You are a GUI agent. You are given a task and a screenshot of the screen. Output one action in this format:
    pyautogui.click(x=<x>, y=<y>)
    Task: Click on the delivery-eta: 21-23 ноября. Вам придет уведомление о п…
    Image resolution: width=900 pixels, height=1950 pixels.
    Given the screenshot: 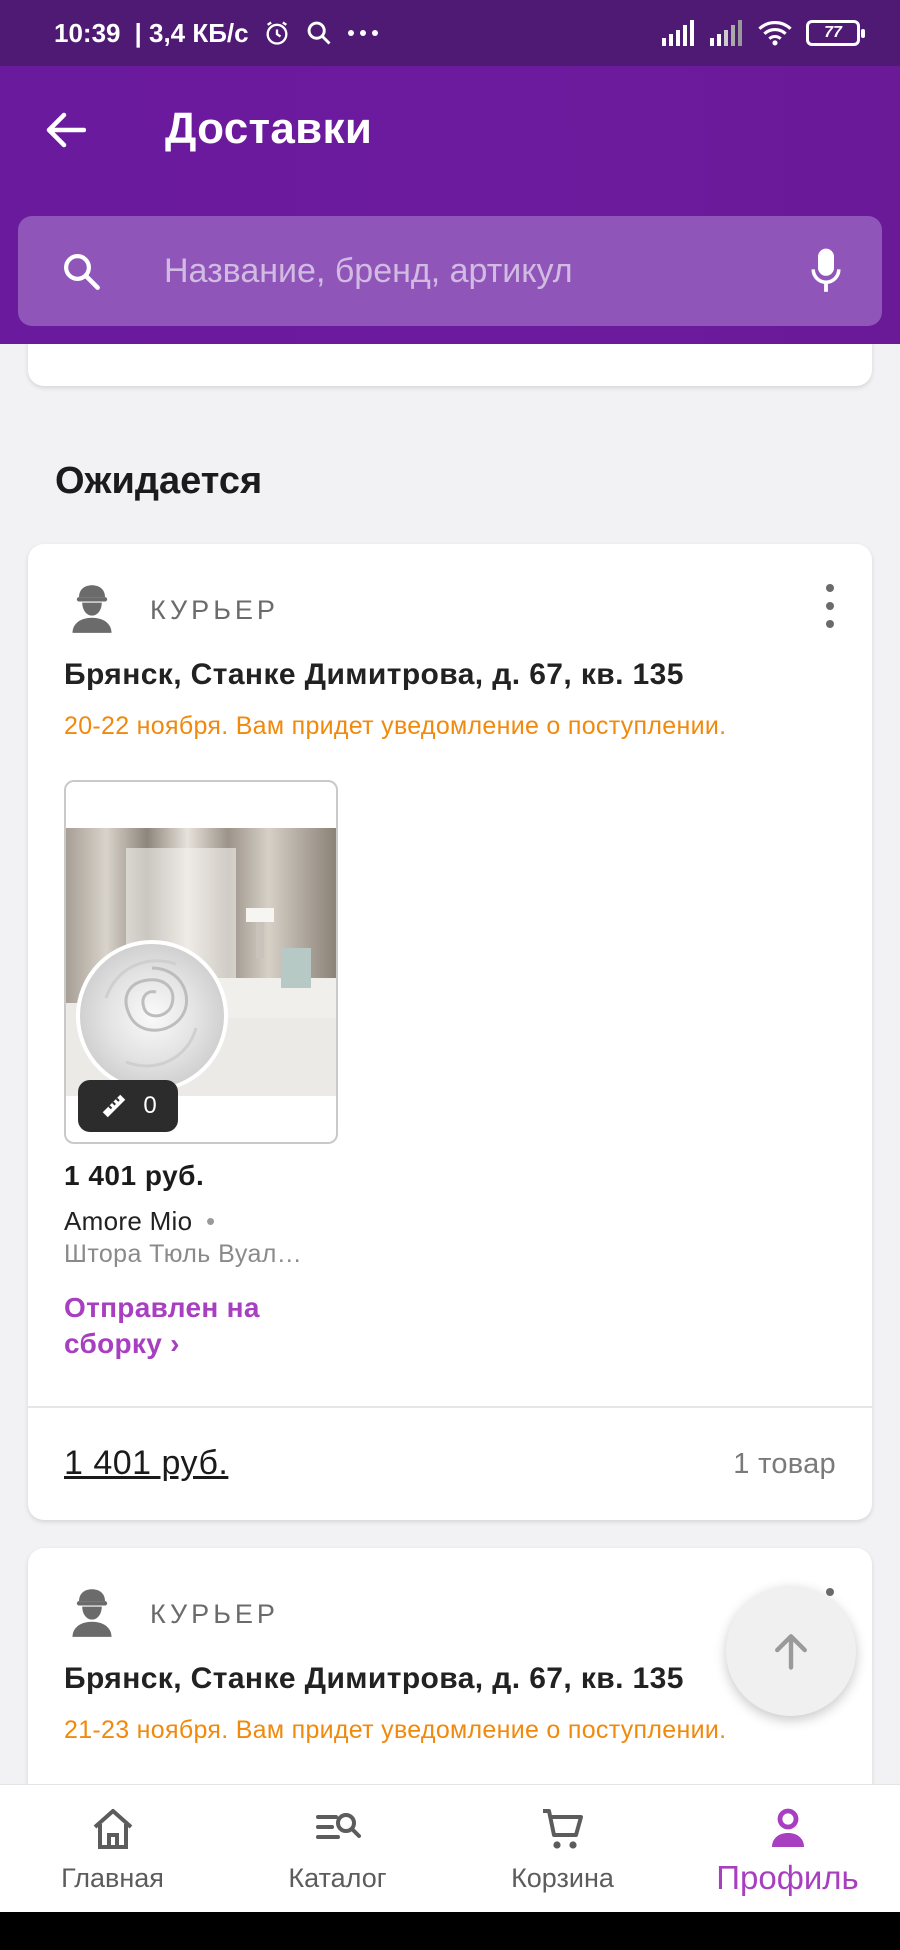 What is the action you would take?
    pyautogui.click(x=395, y=1730)
    